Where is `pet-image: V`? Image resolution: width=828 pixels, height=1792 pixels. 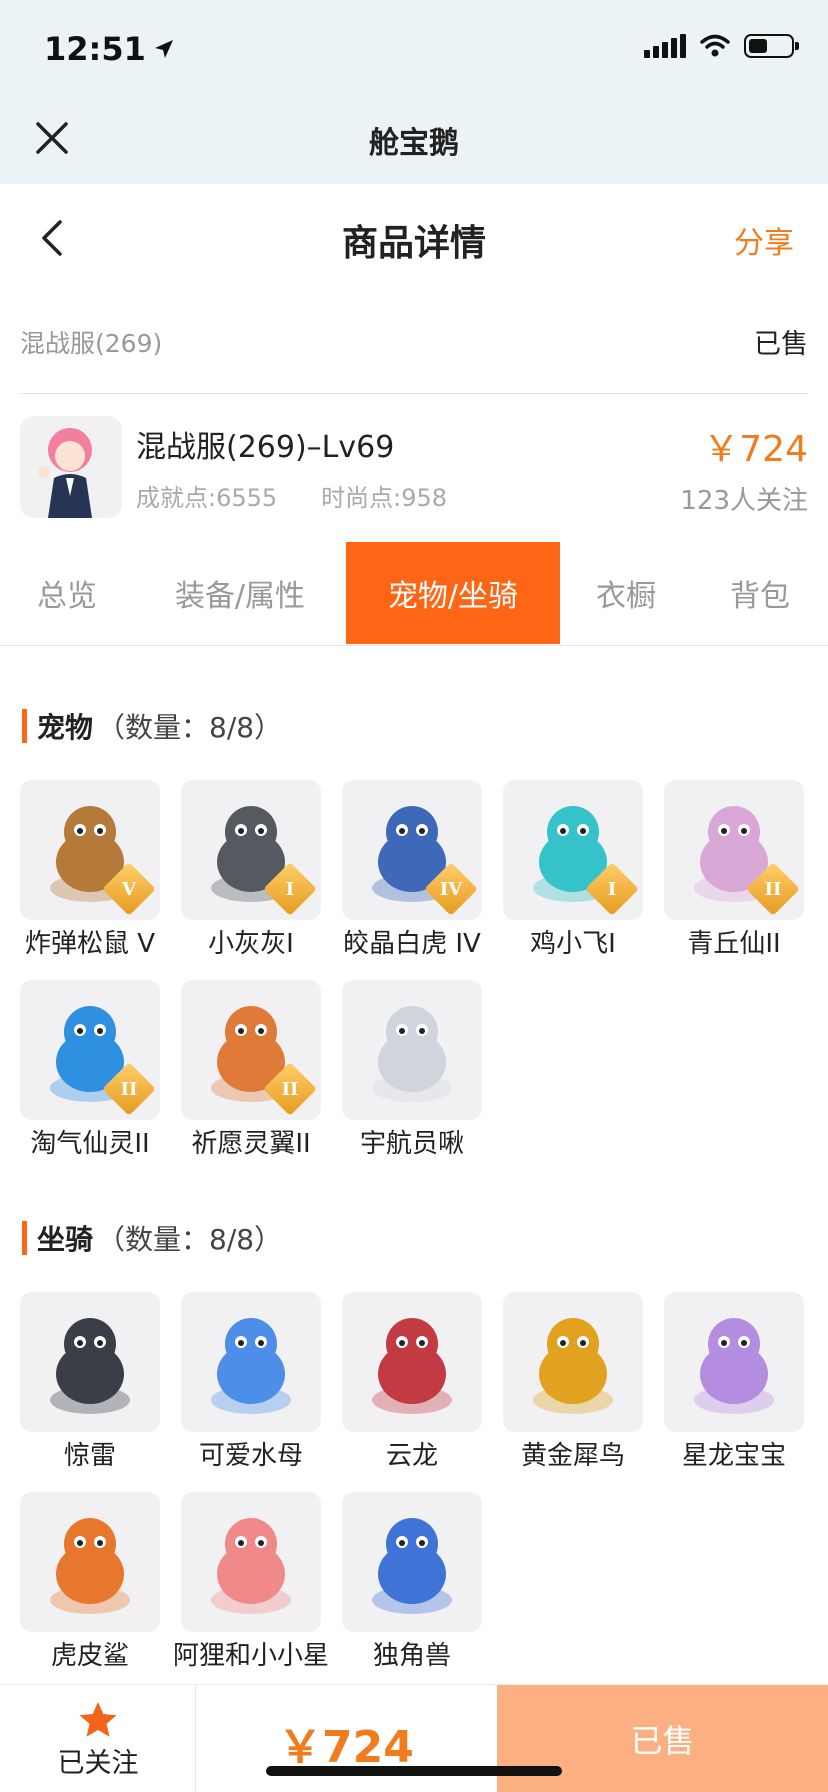 pet-image: V is located at coordinates (90, 850).